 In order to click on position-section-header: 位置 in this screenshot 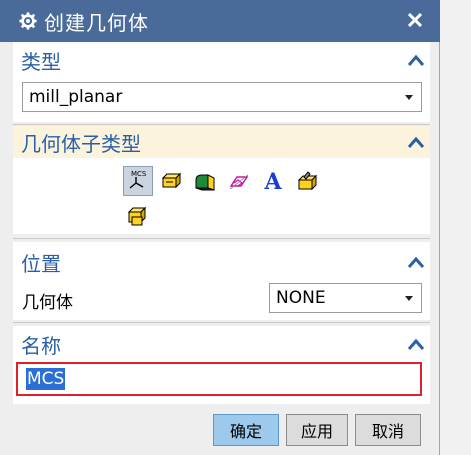, I will do `click(221, 262)`.